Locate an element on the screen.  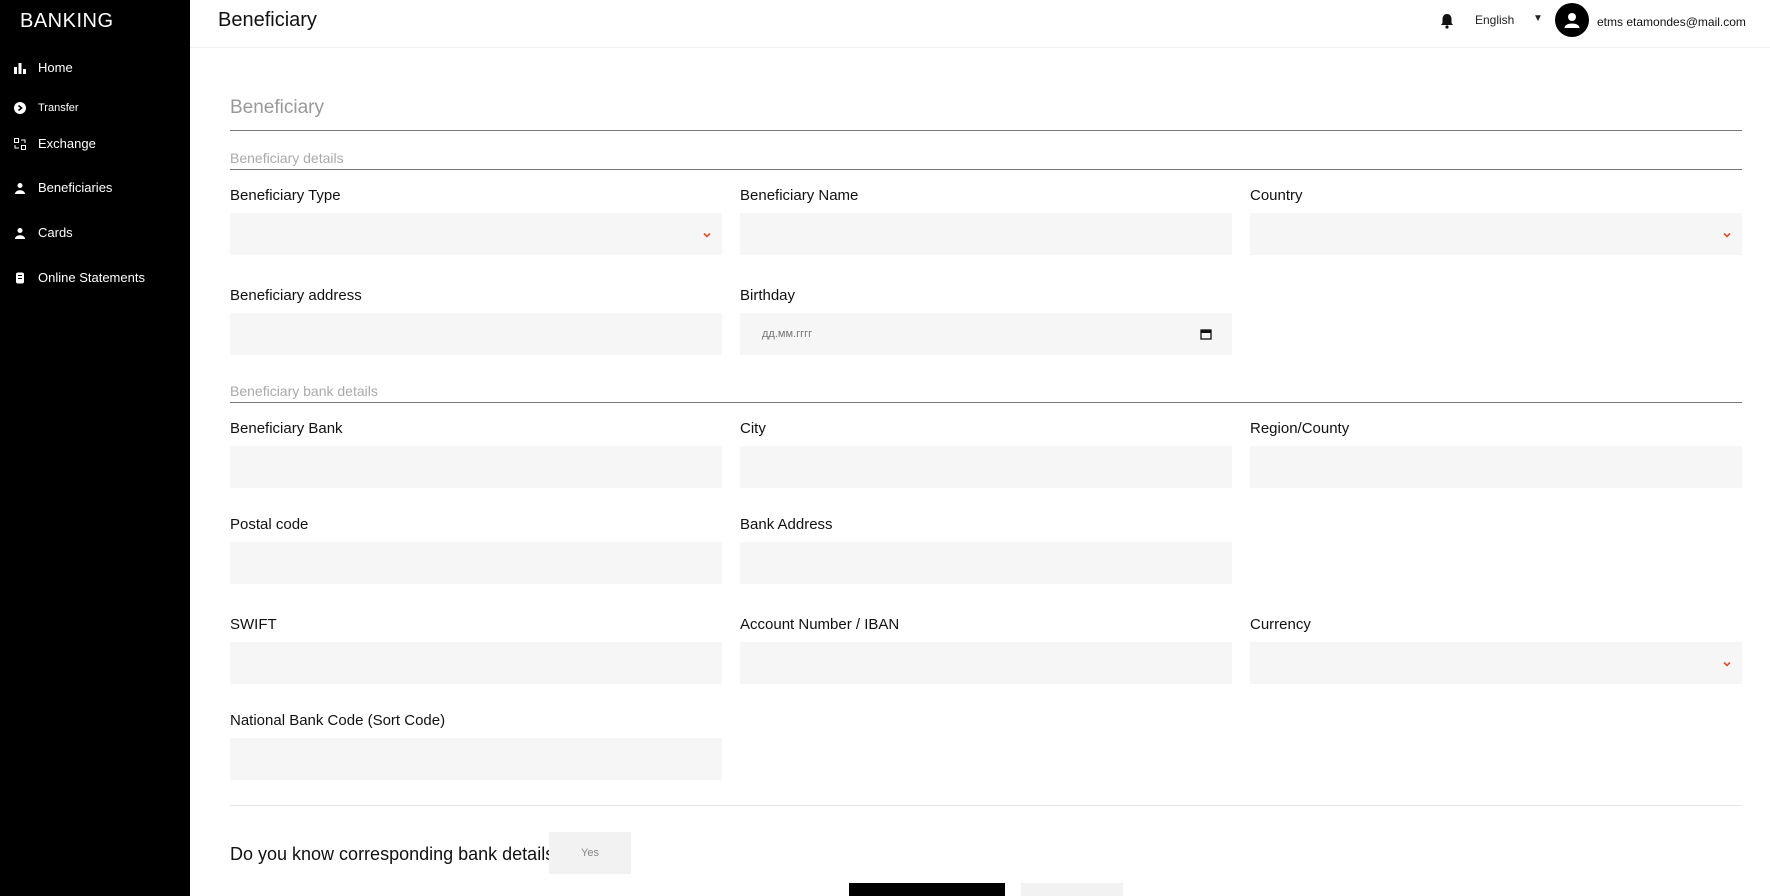
cancel-button is located at coordinates (1072, 889).